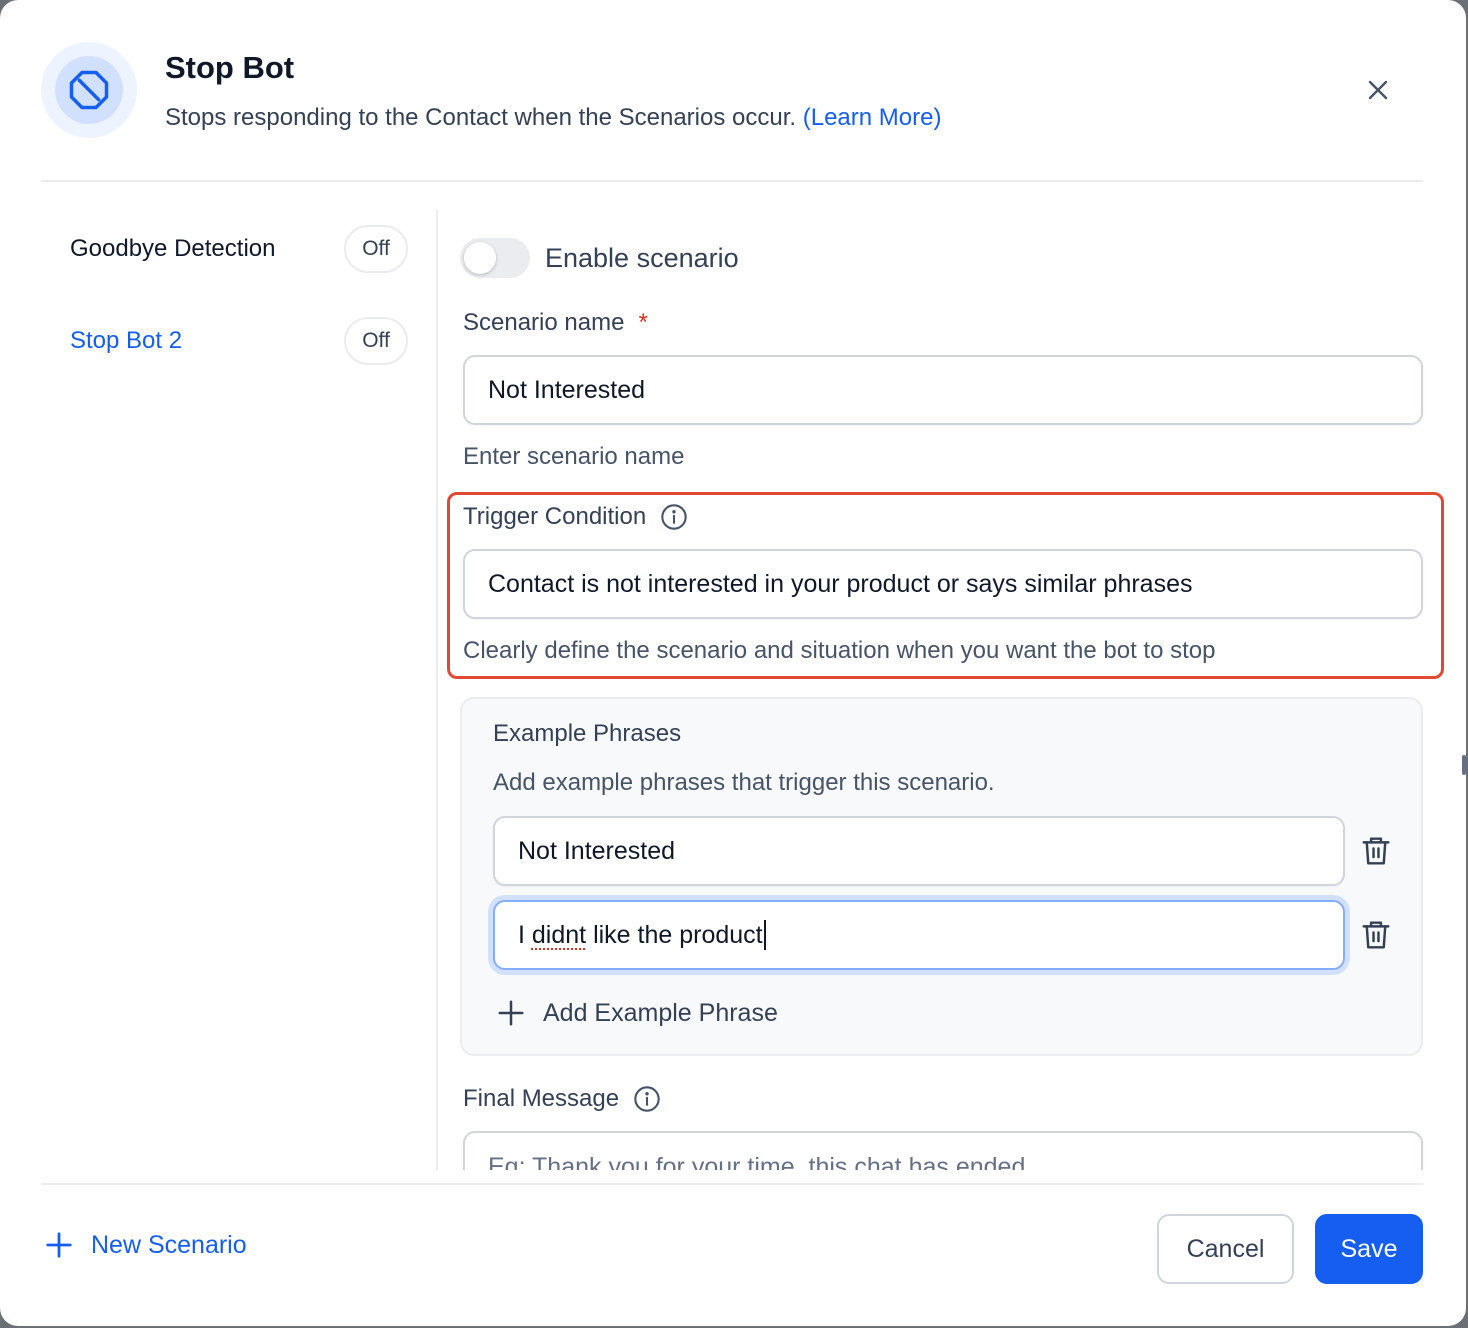 This screenshot has height=1328, width=1468. I want to click on scrollbar-indicator, so click(1464, 765).